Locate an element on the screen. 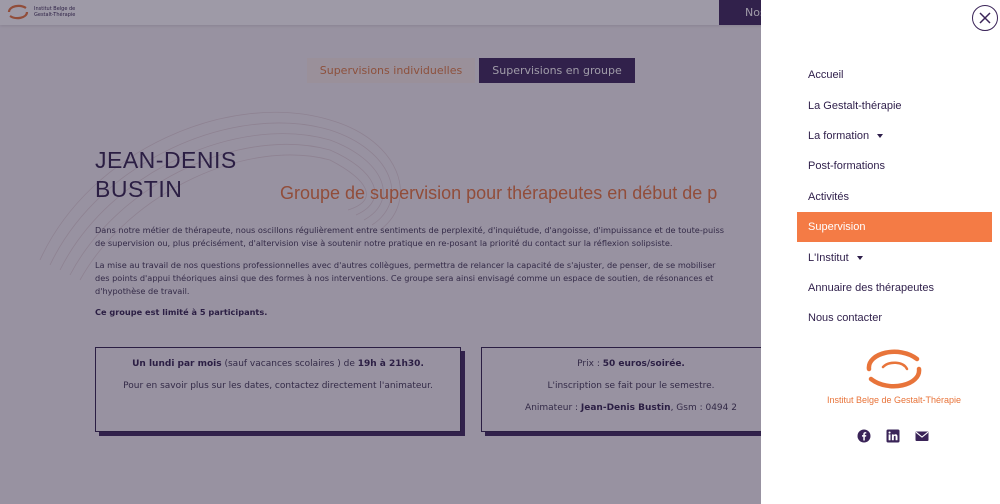 The image size is (1000, 504). menu-item-accueil: Accueil is located at coordinates (894, 75).